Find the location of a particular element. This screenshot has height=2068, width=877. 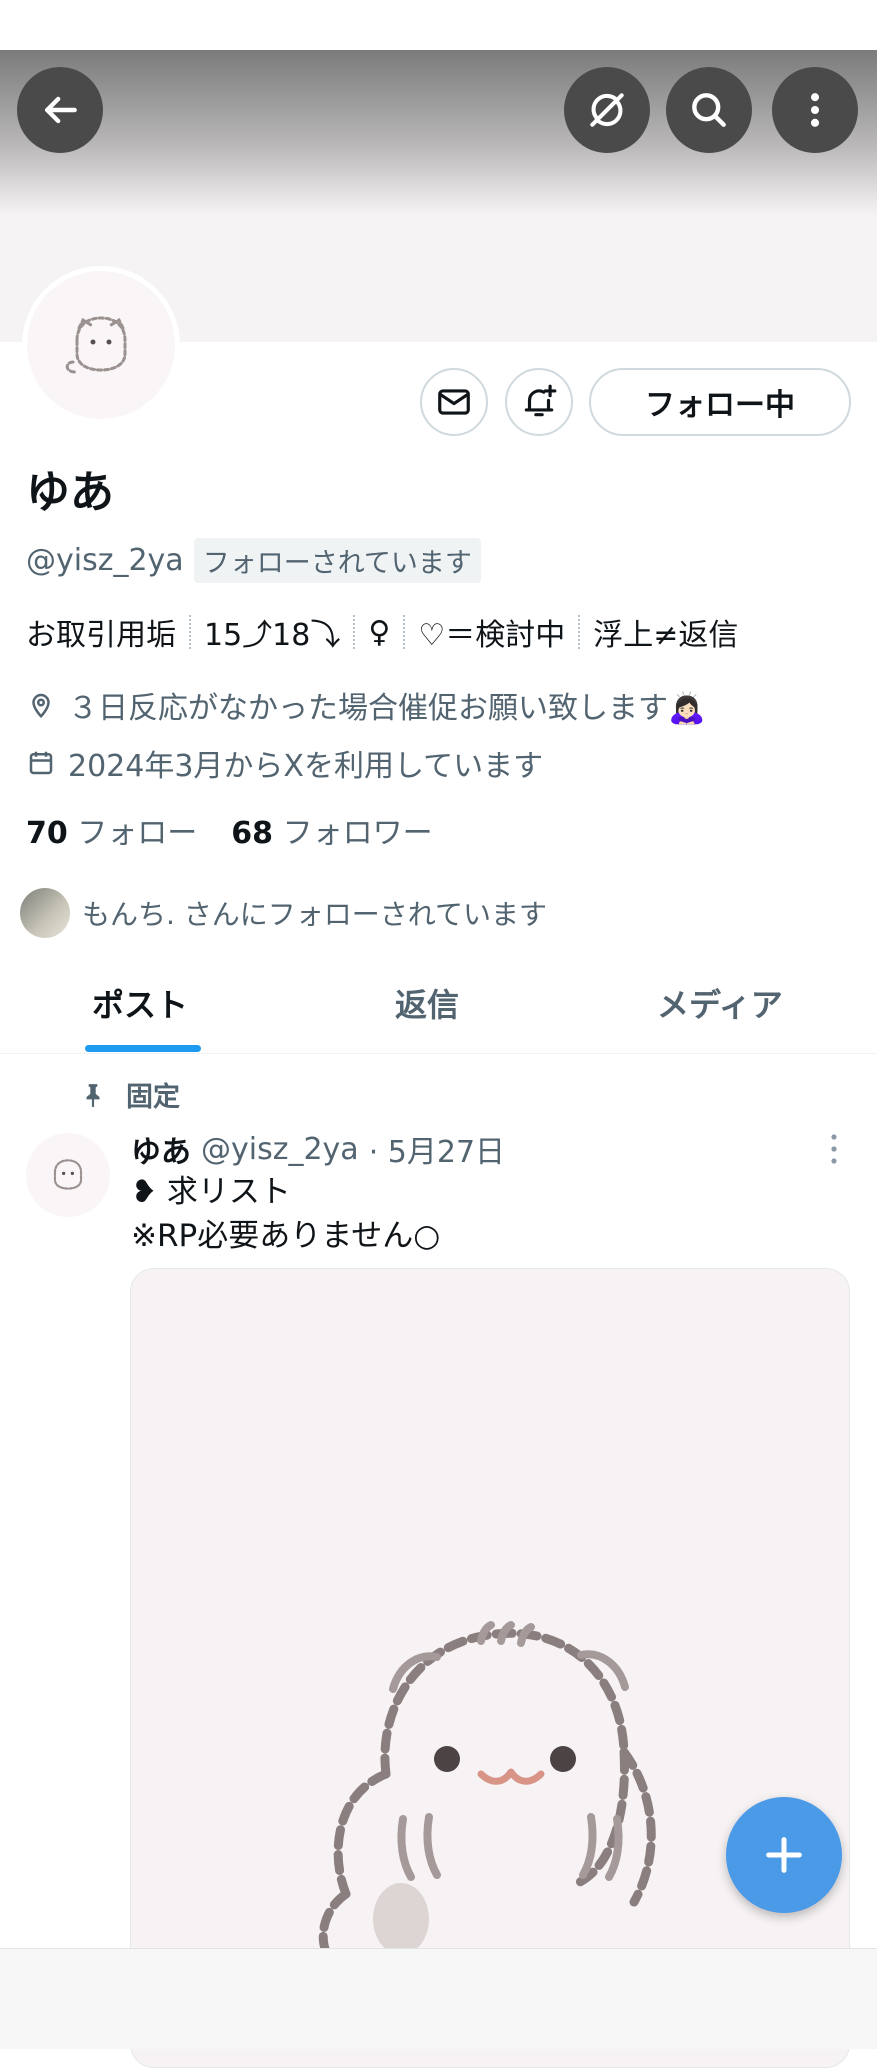

followed-by-row: もんち. さんにフォローされています is located at coordinates (283, 913).